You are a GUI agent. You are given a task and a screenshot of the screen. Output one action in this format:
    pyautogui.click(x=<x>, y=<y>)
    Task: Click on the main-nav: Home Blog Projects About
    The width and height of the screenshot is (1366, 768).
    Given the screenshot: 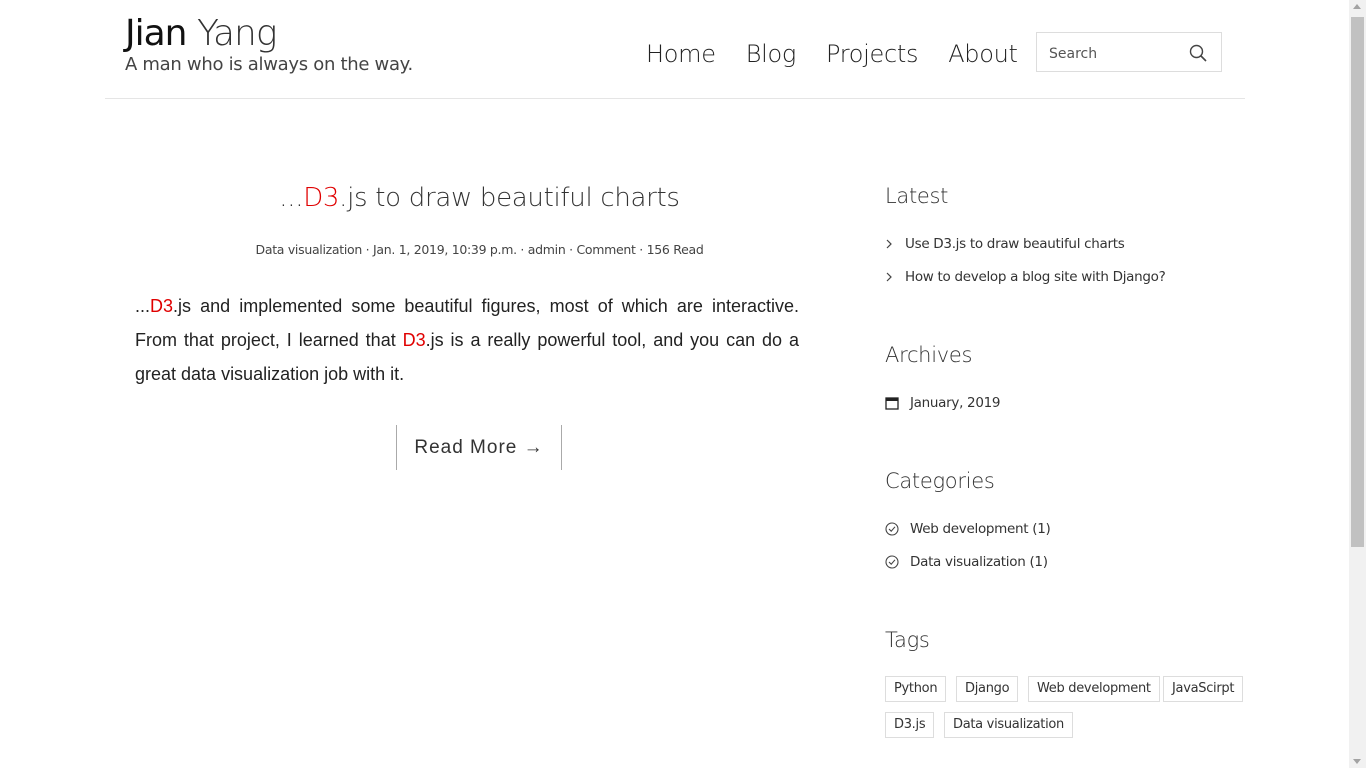 What is the action you would take?
    pyautogui.click(x=847, y=54)
    